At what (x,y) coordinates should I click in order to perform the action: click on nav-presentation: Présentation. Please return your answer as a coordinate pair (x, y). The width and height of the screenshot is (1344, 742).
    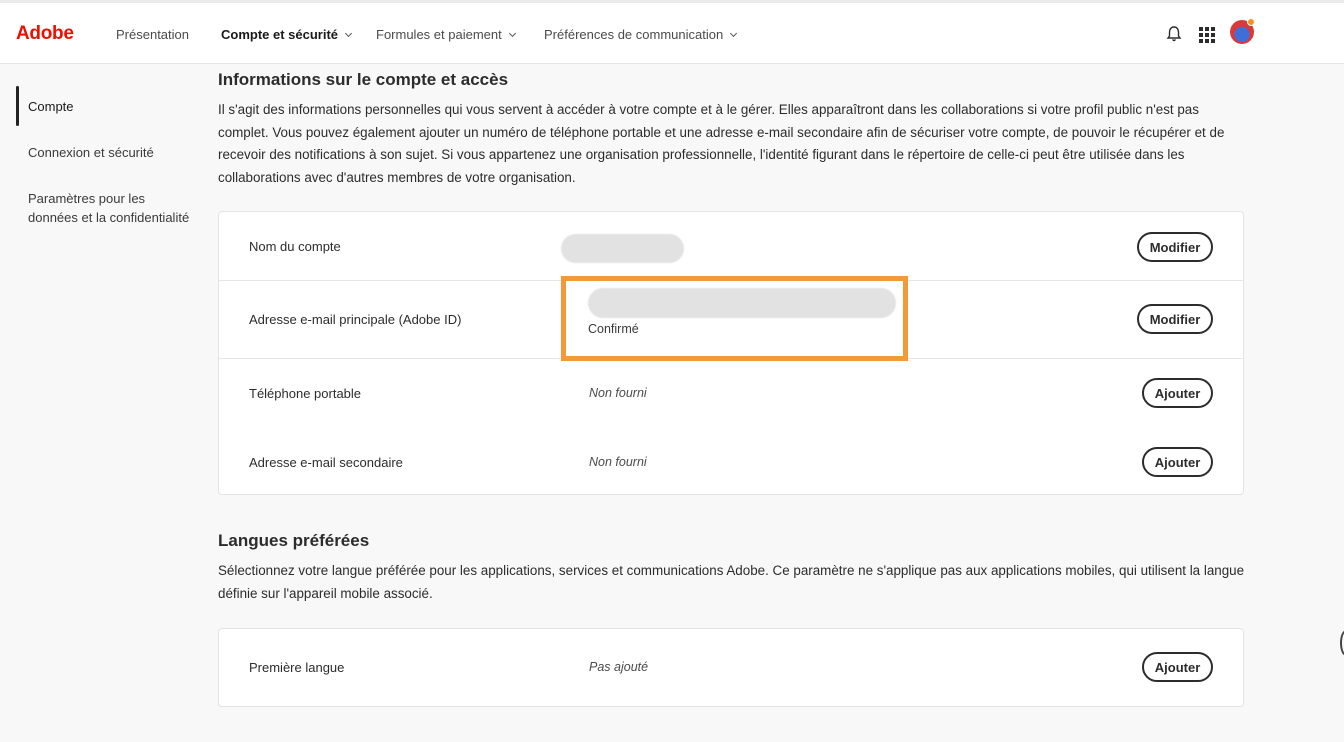
    Looking at the image, I should click on (152, 34).